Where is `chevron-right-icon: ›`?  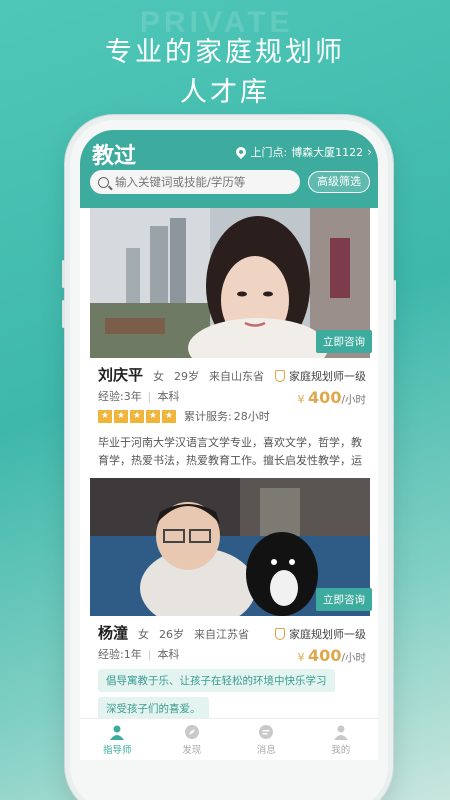 chevron-right-icon: › is located at coordinates (369, 152).